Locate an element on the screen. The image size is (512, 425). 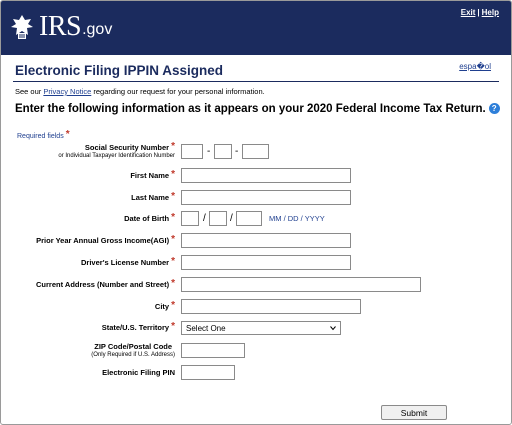
agi-label: Prior Year Annual Gross Income(AGI) * is located at coordinates (105, 240).